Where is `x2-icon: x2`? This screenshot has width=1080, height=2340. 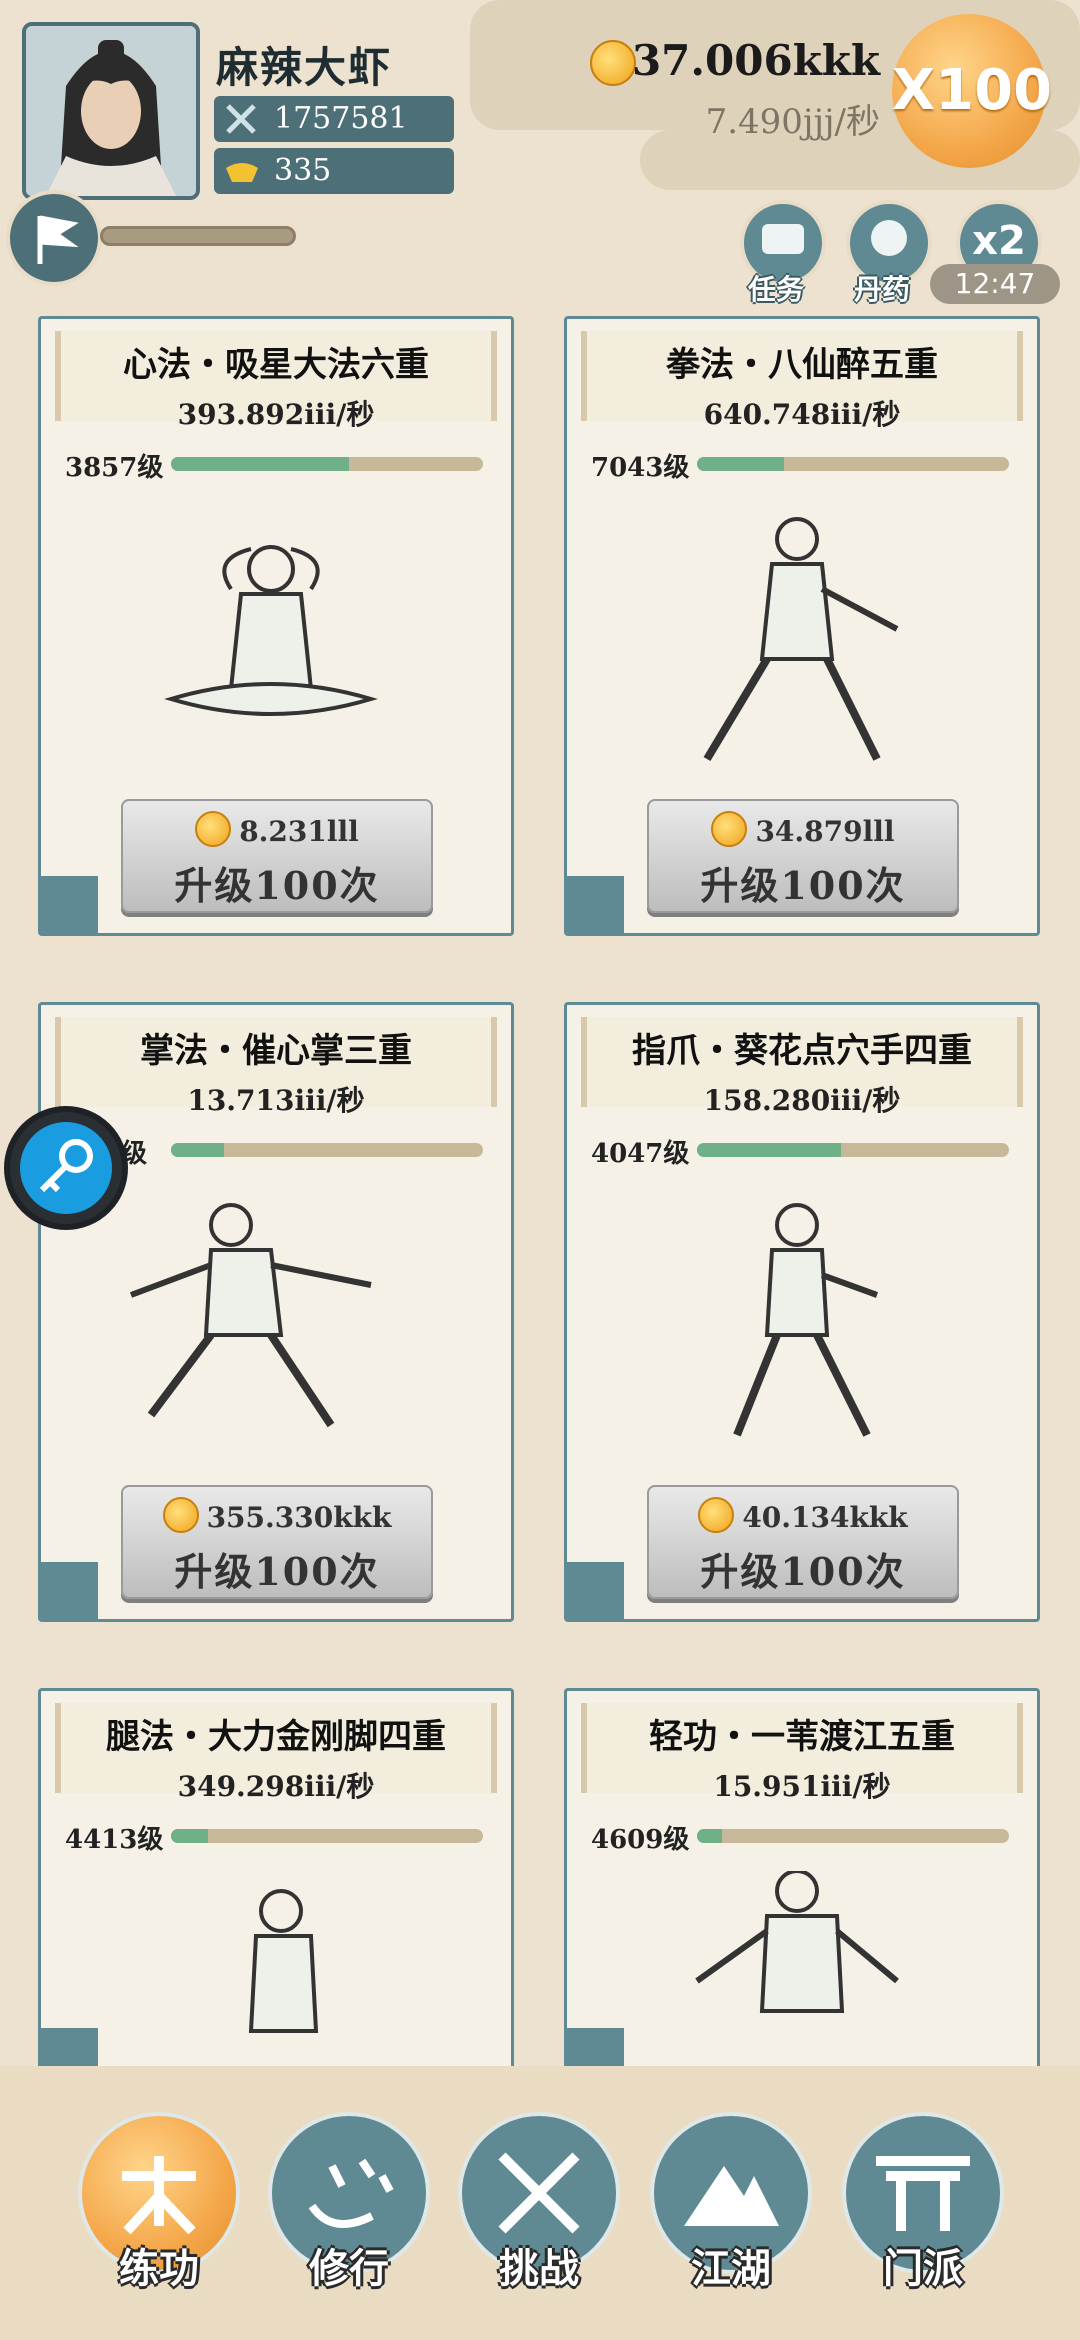
x2-icon: x2 is located at coordinates (999, 241).